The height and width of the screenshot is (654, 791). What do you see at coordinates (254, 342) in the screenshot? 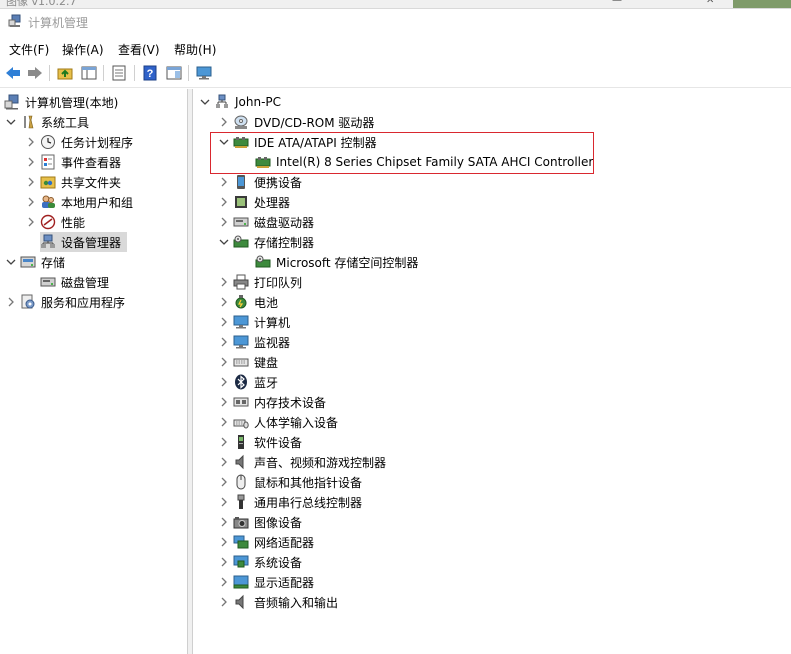
I see `device-category-monitors: 监视器` at bounding box center [254, 342].